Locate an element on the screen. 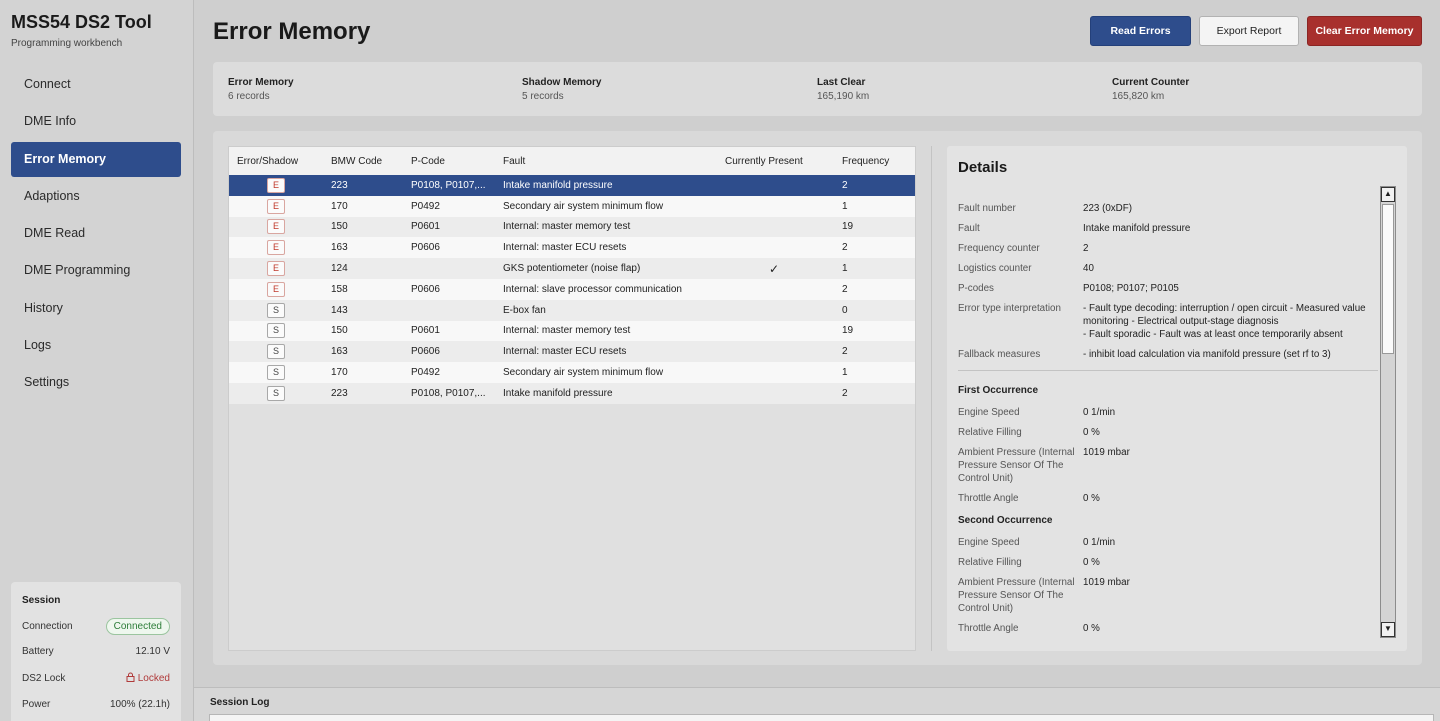  detail-key: Throttle Angle is located at coordinates (988, 498).